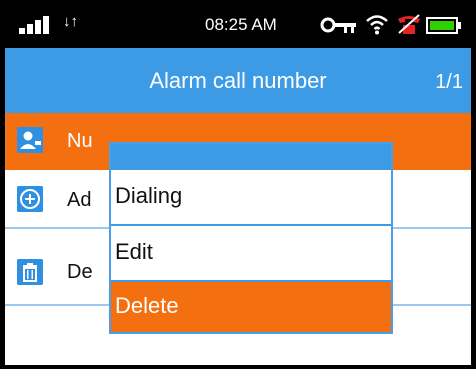 This screenshot has height=369, width=476. Describe the element at coordinates (338, 25) in the screenshot. I see `key-icon` at that location.